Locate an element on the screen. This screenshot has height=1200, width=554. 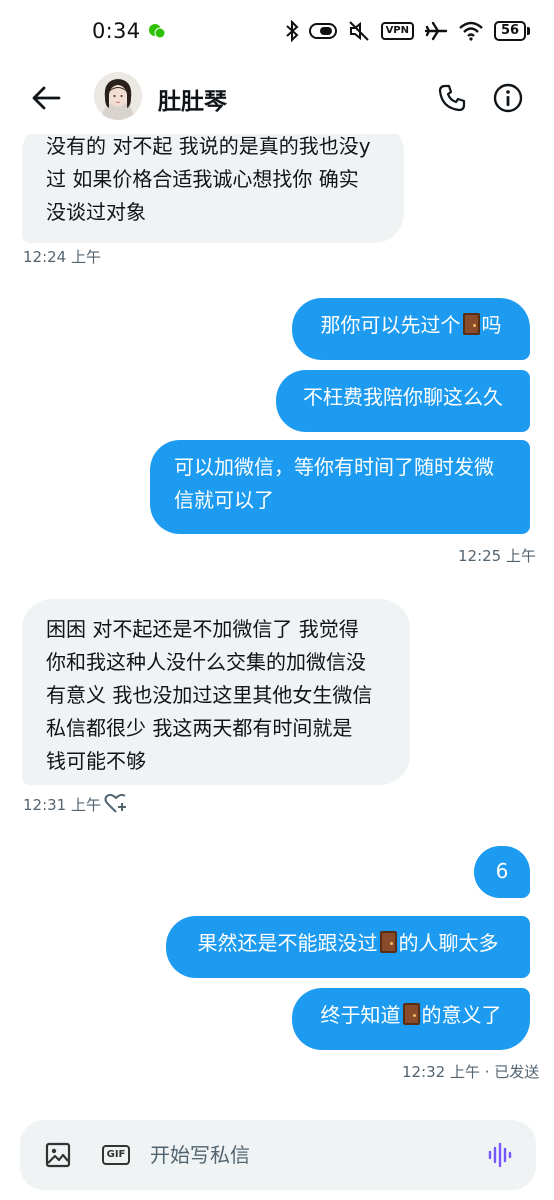
contact-name: 肚肚琴 is located at coordinates (192, 99).